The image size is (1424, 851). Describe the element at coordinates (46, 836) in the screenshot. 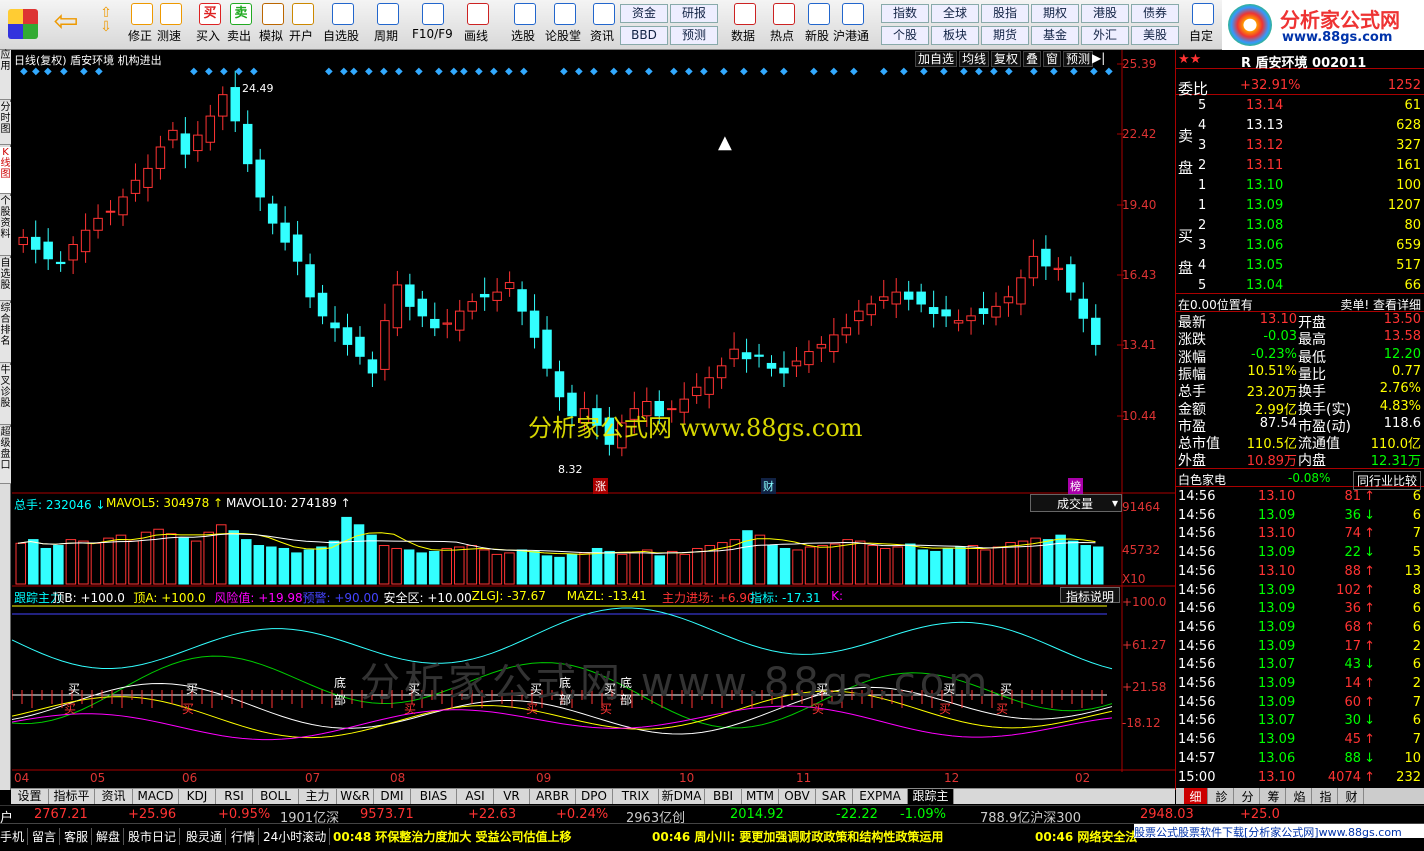

I see `news-tab-1: 留言` at that location.